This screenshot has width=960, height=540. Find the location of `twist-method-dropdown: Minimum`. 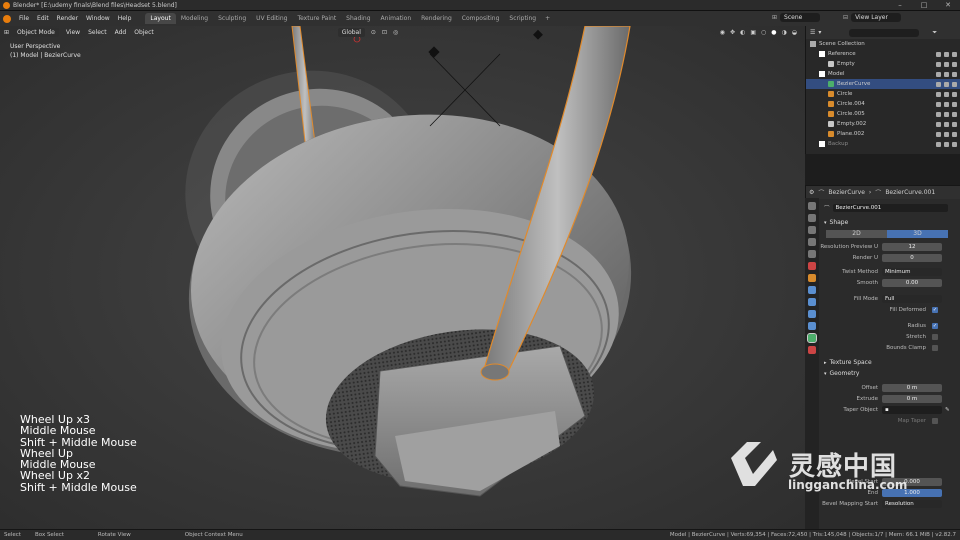

twist-method-dropdown: Minimum is located at coordinates (912, 271).